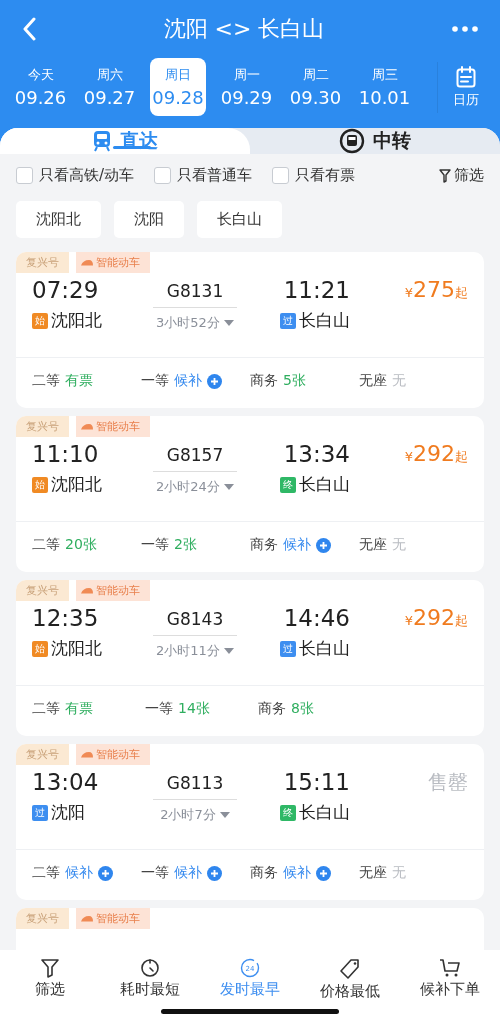  Describe the element at coordinates (316, 290) in the screenshot. I see `arrival-time: 11:21` at that location.